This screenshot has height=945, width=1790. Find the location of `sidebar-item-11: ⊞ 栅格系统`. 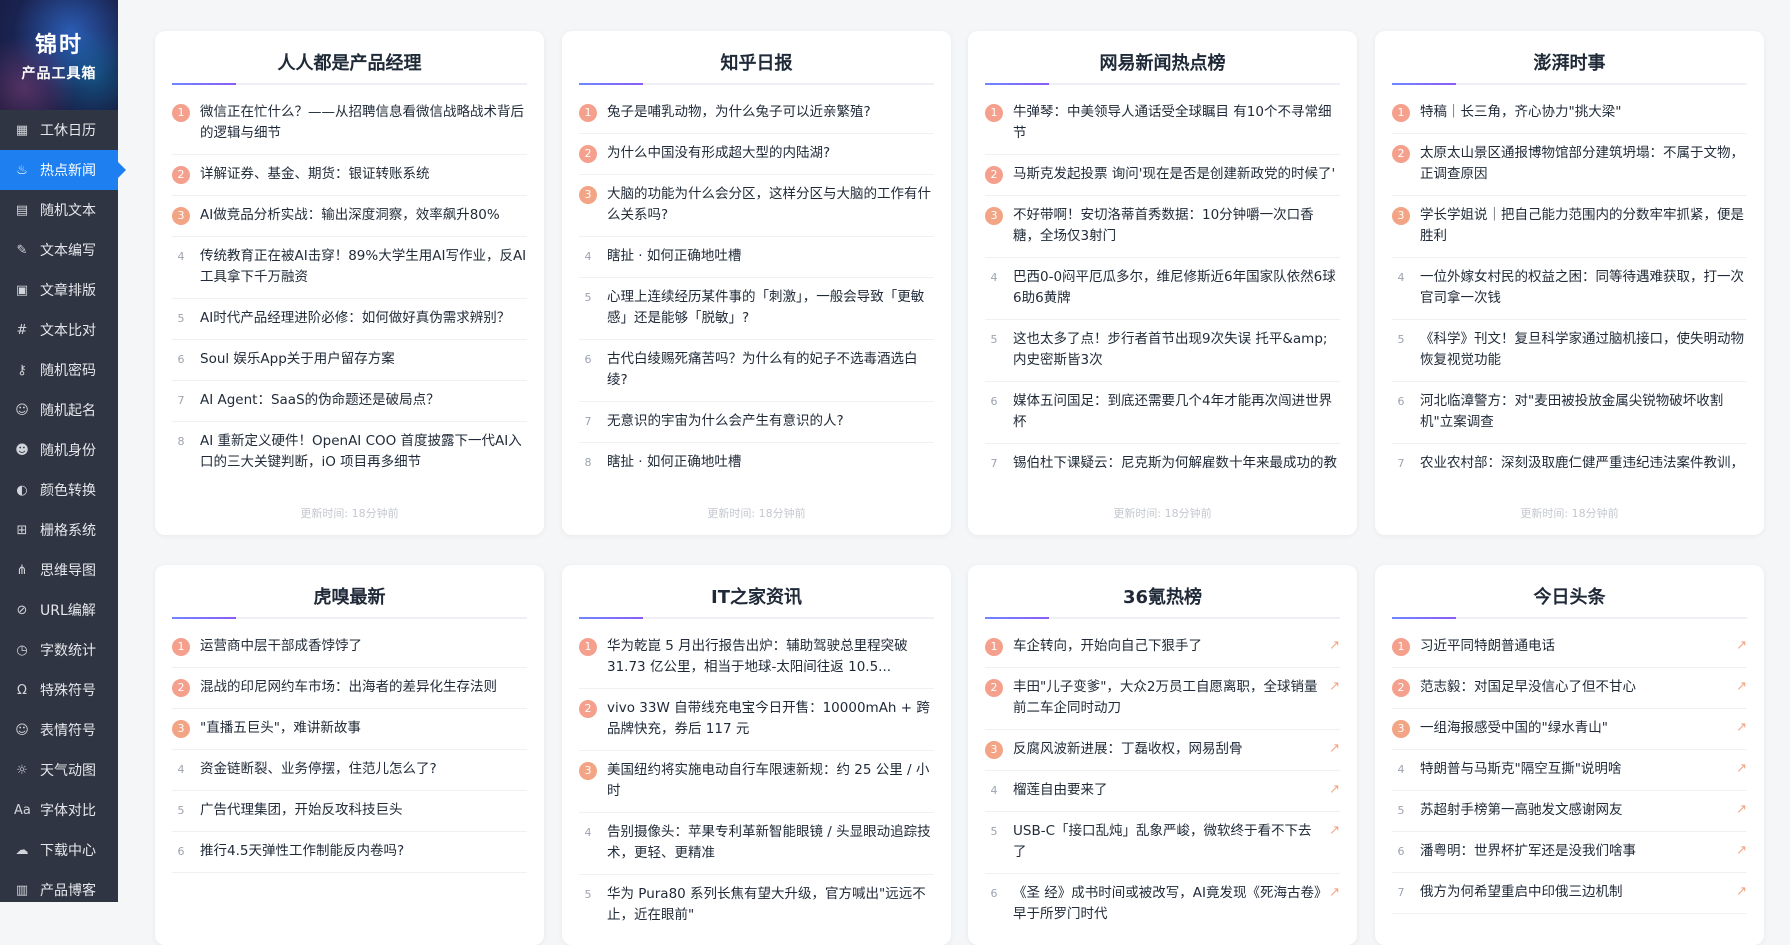

sidebar-item-11: ⊞ 栅格系统 is located at coordinates (59, 530).